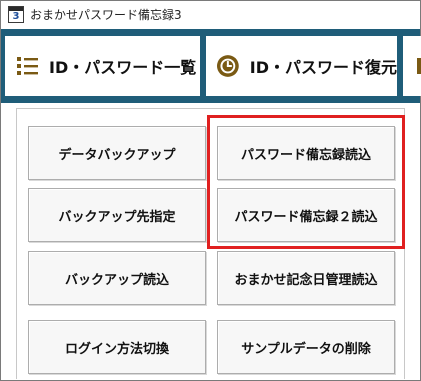 The image size is (421, 381). What do you see at coordinates (210, 14) in the screenshot?
I see `title-bar: 3 おまかせパスワード備忘録3` at bounding box center [210, 14].